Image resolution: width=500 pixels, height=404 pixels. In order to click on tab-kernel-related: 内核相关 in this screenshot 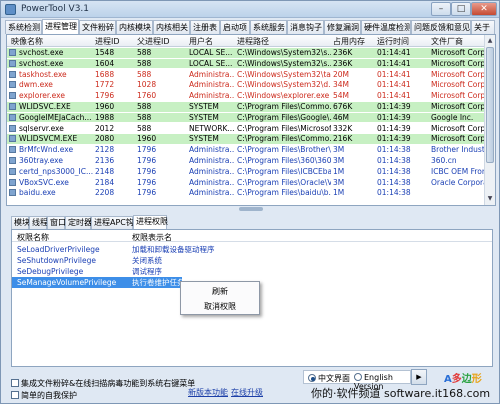, I will do `click(171, 27)`.